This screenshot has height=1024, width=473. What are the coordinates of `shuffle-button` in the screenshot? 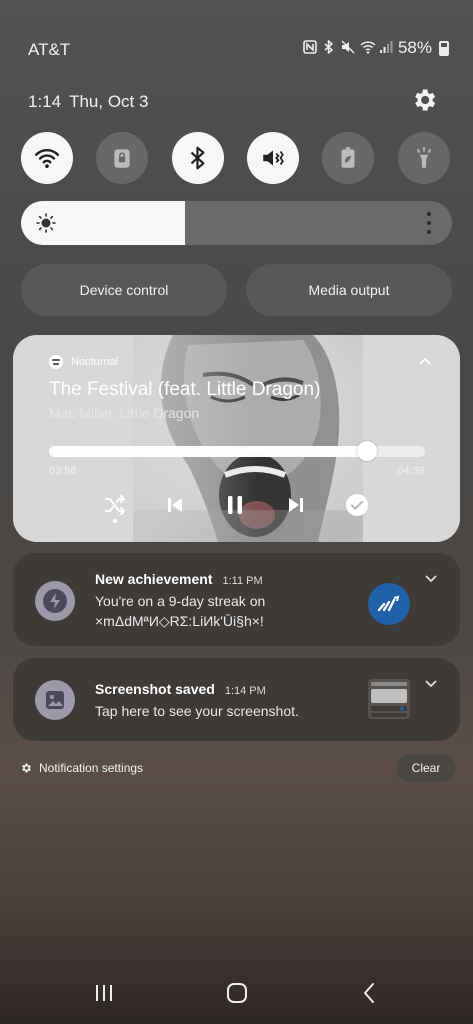 It's located at (115, 505).